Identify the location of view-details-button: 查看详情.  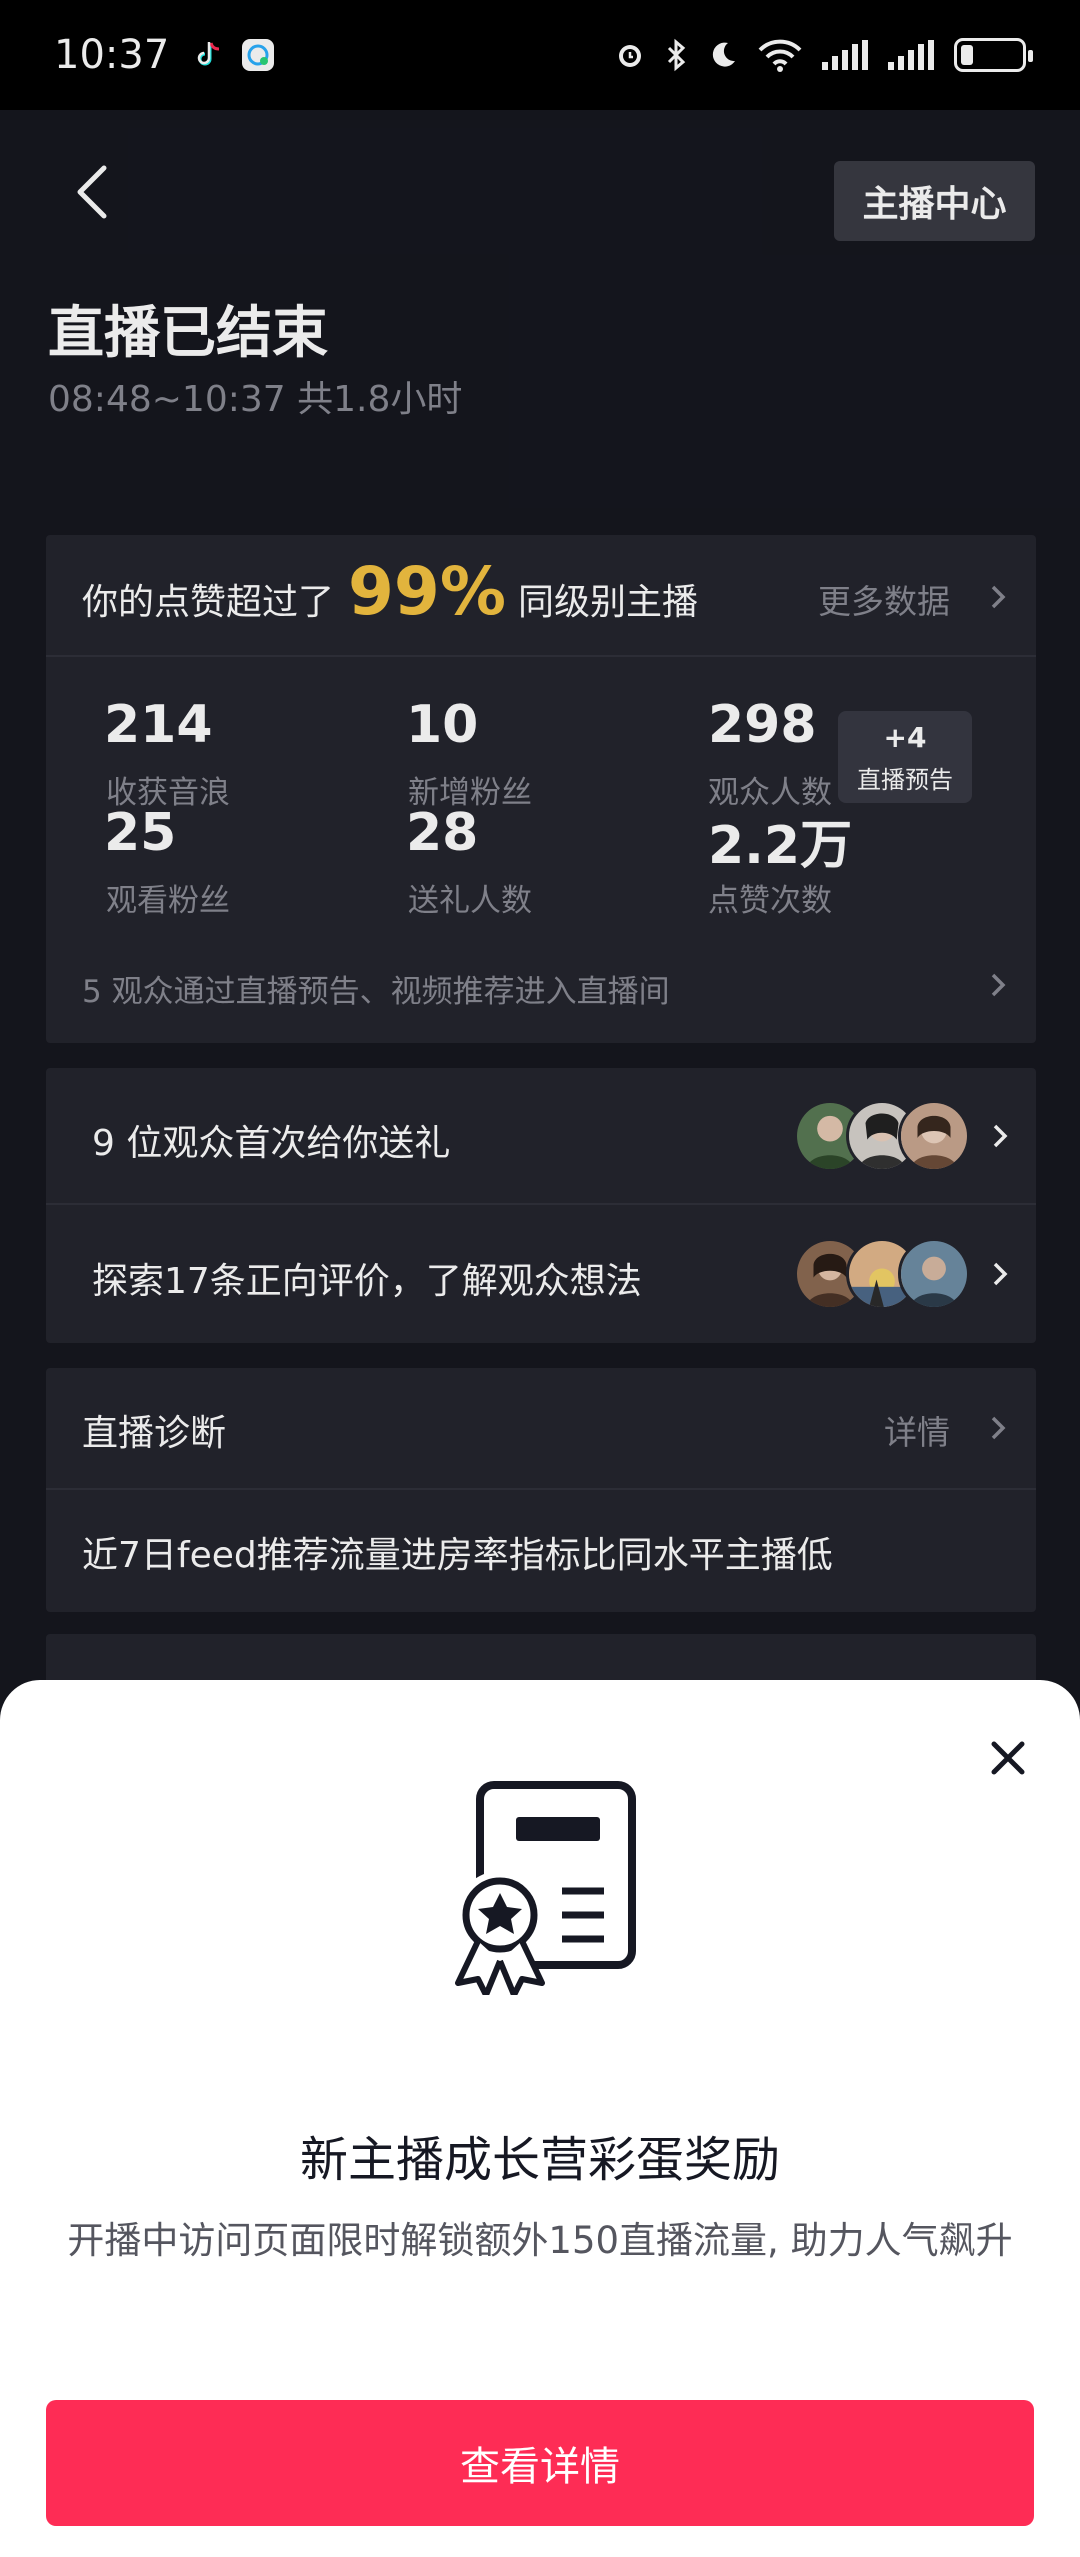
(540, 2463).